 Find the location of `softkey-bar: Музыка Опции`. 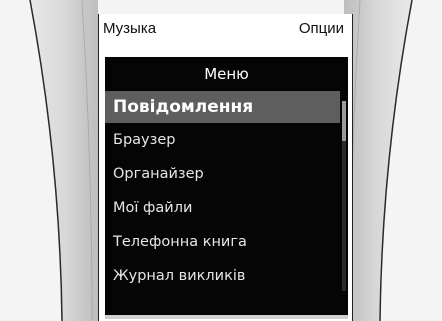

softkey-bar: Музыка Опции is located at coordinates (225, 28).